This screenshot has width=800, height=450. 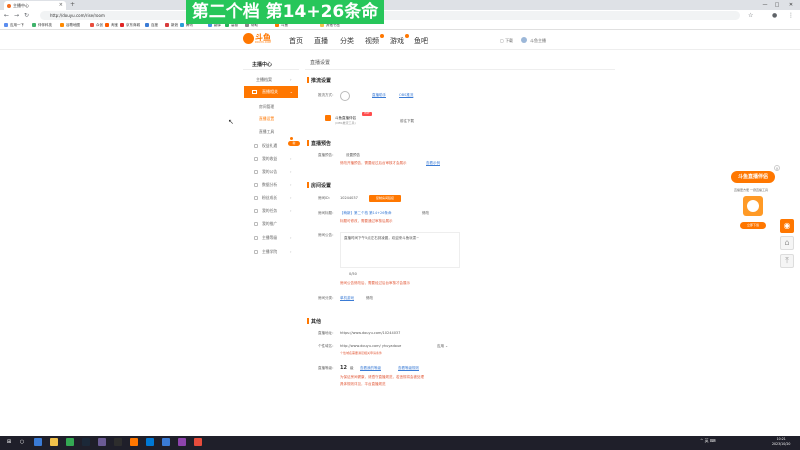 What do you see at coordinates (273, 159) in the screenshot?
I see `sidebar-item-income: 我的收益 ›` at bounding box center [273, 159].